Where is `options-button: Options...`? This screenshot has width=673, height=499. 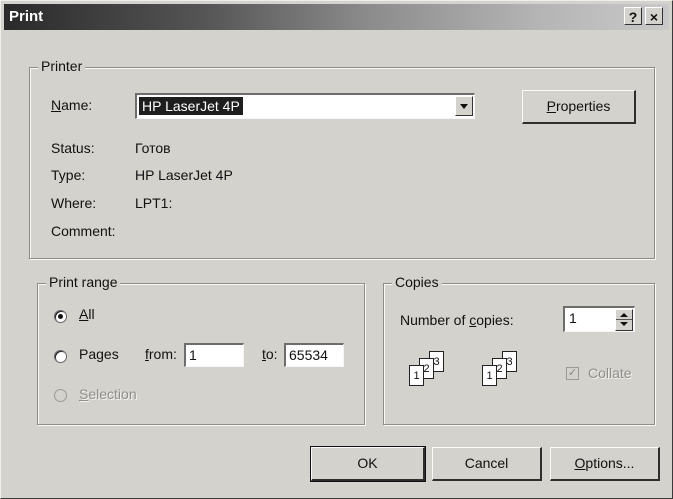 options-button: Options... is located at coordinates (605, 464).